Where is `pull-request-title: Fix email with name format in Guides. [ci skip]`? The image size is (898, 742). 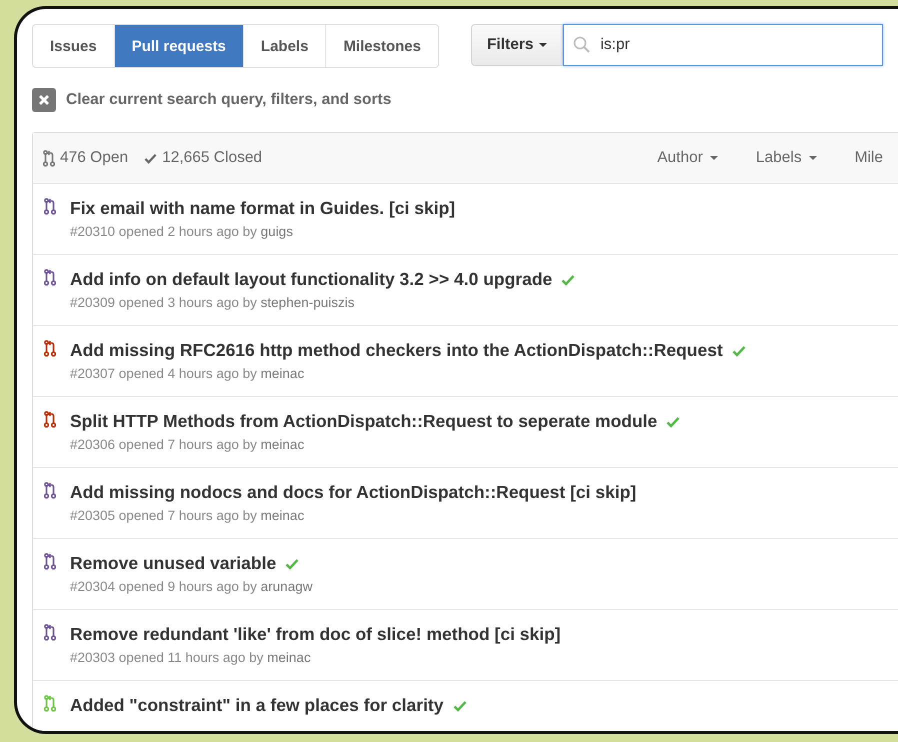
pull-request-title: Fix email with name format in Guides. [ci skip] is located at coordinates (263, 208).